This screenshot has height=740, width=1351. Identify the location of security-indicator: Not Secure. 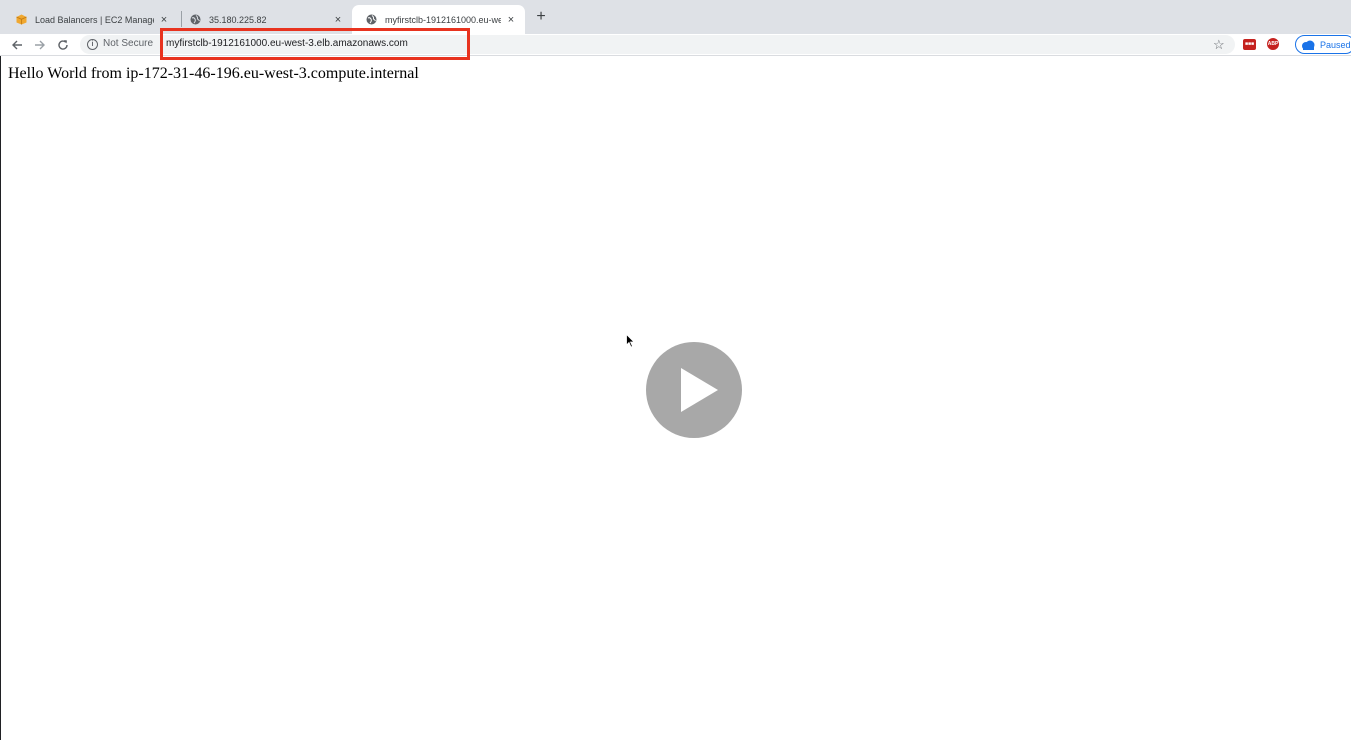
(128, 43).